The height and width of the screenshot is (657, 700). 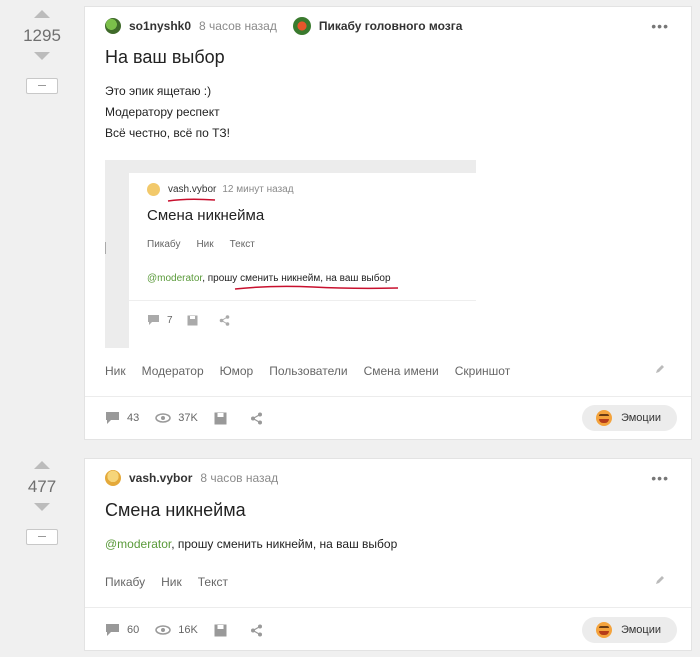 I want to click on tag-link: Текст, so click(x=213, y=582).